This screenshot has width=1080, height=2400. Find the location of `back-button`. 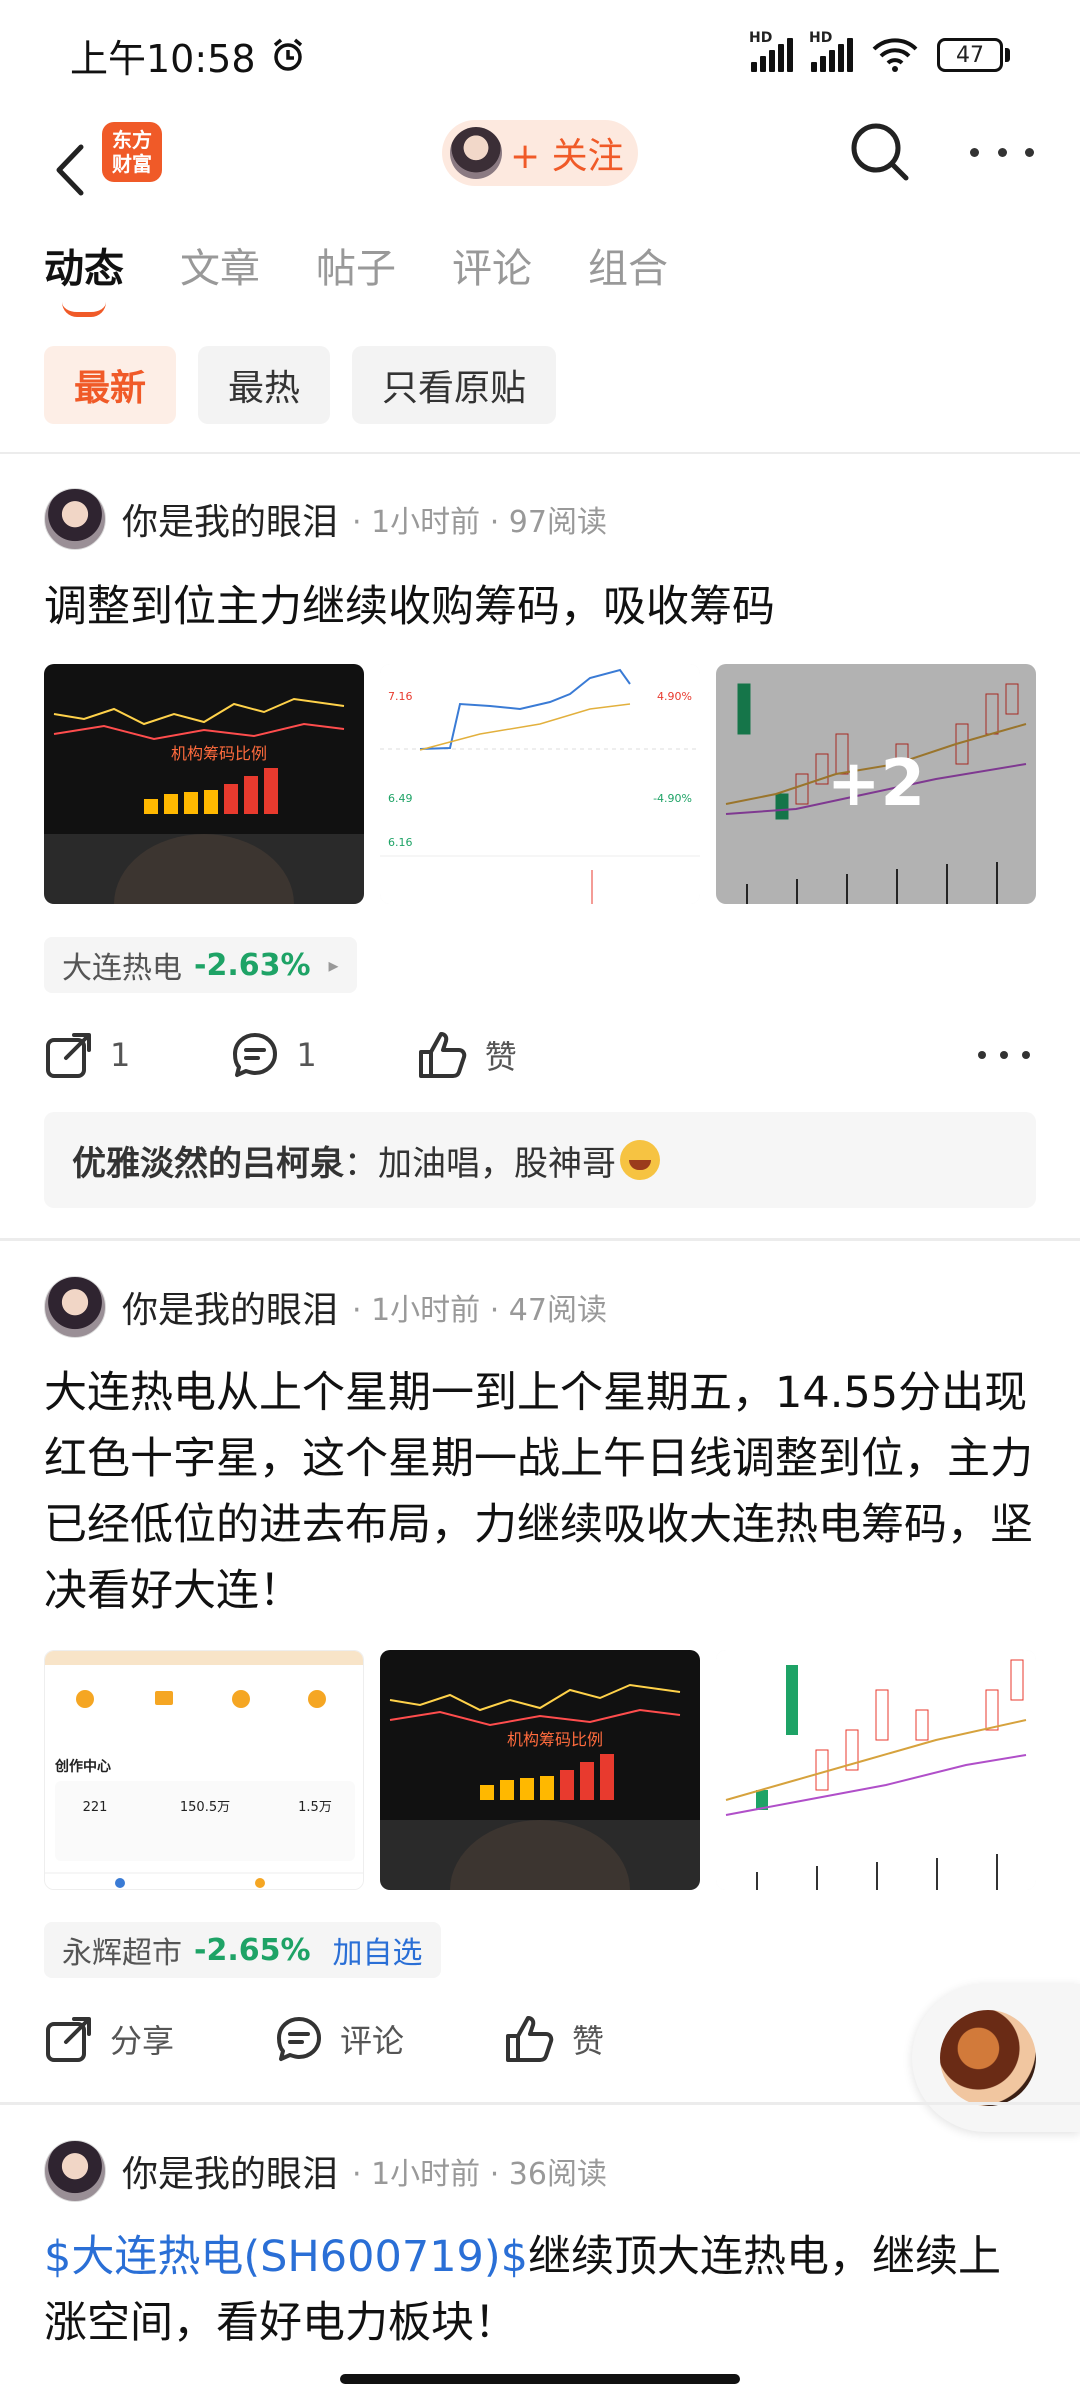

back-button is located at coordinates (70, 170).